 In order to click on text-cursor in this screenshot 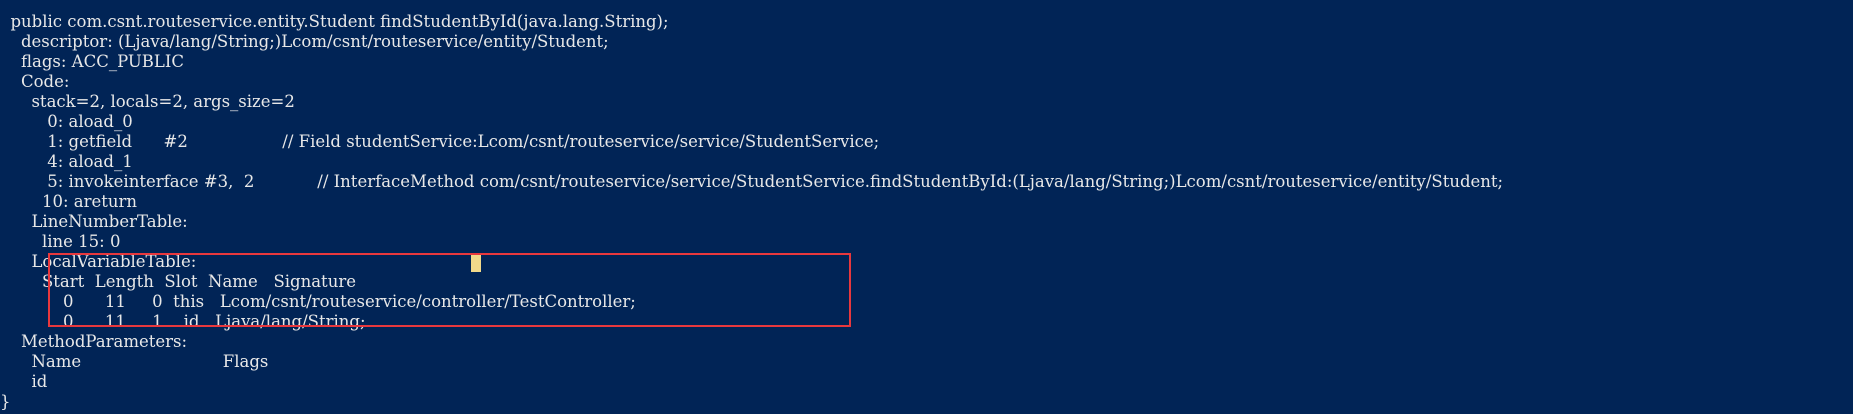, I will do `click(476, 263)`.